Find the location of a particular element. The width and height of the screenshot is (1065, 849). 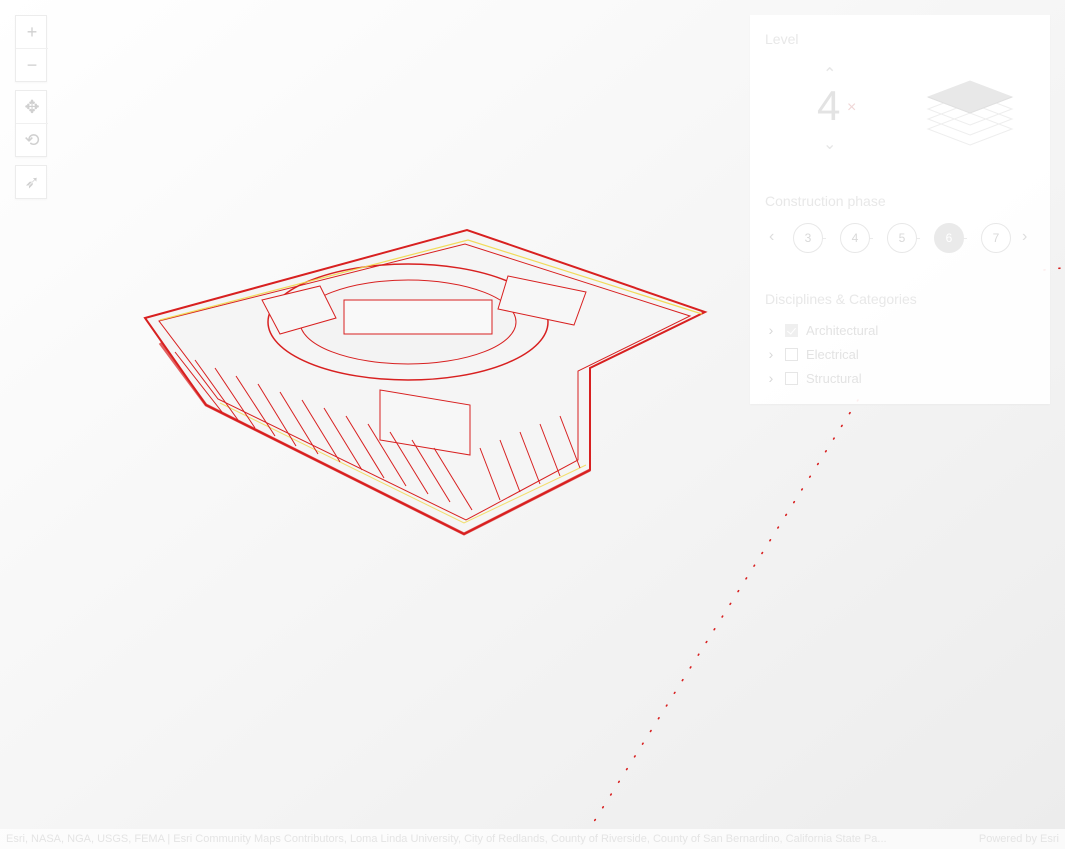

powered-by-link: Powered by Esri is located at coordinates (1019, 839).